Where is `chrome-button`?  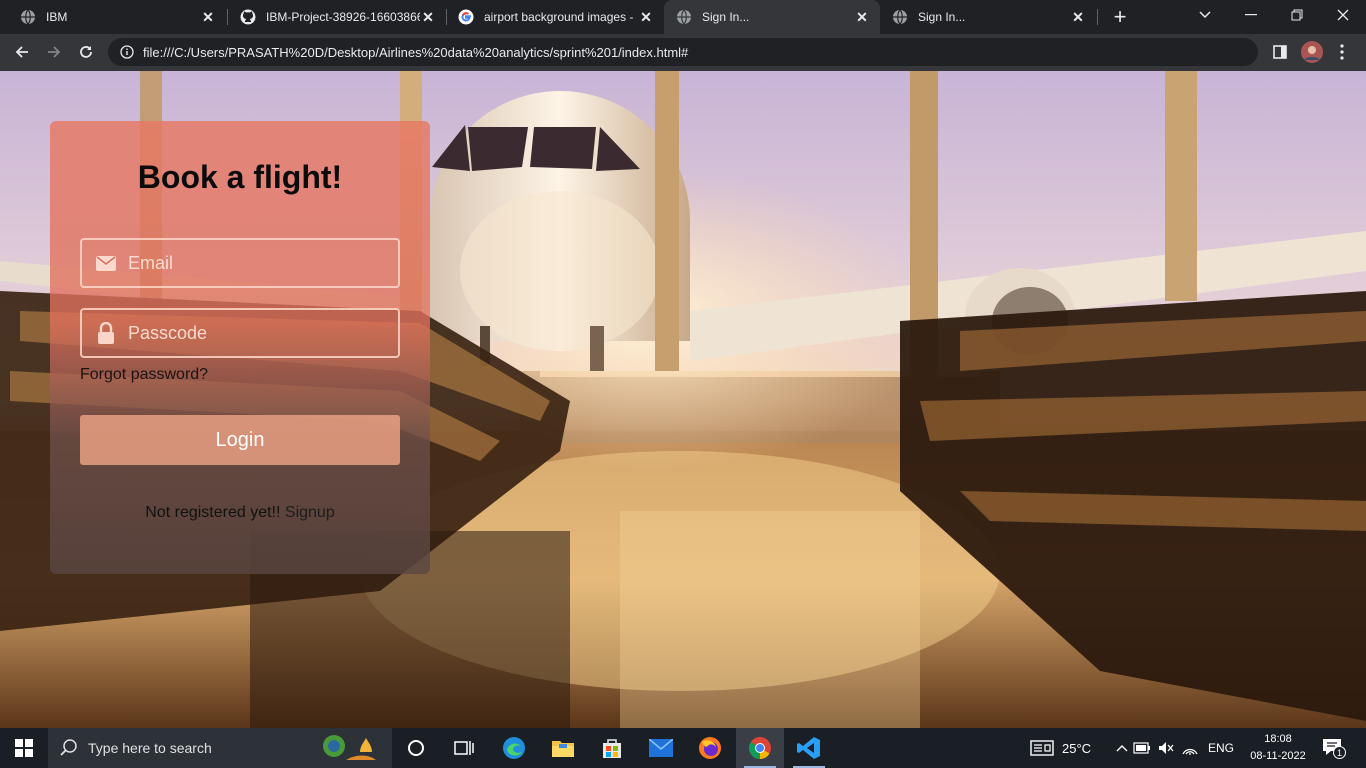 chrome-button is located at coordinates (760, 748).